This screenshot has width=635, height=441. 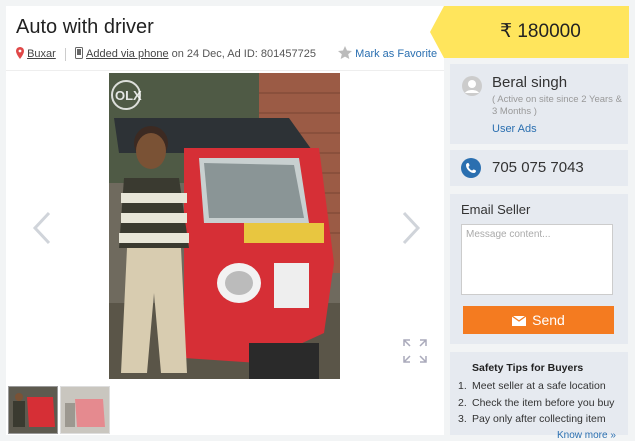 What do you see at coordinates (127, 54) in the screenshot?
I see `added-via-link: Added via phone` at bounding box center [127, 54].